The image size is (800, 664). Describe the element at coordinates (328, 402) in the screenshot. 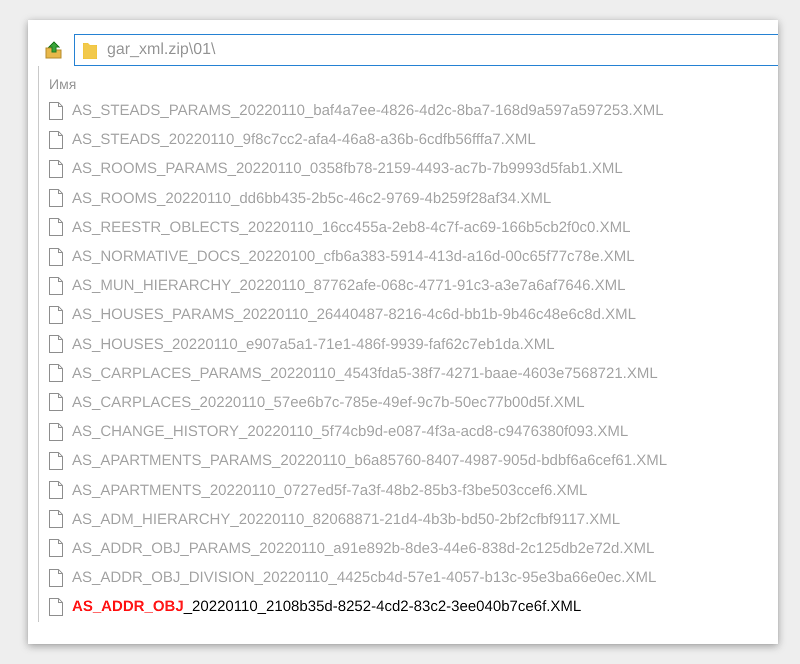

I see `file-name: AS_CARPLACES_20220110_57ee6b7c-785e-49ef-9c7b-50ec77b00d5f.XML` at that location.